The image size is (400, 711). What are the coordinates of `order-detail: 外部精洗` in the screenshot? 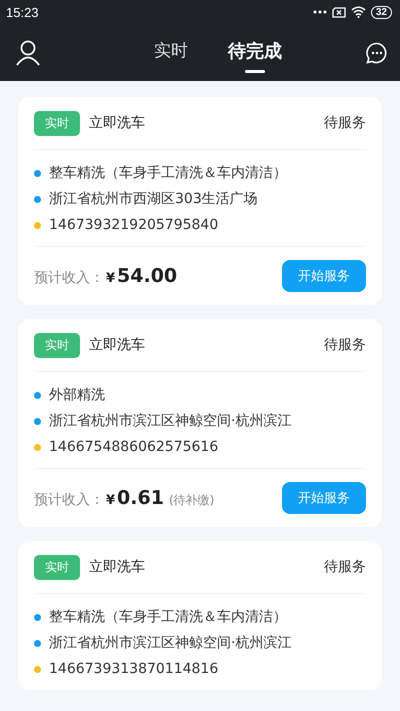 It's located at (77, 395).